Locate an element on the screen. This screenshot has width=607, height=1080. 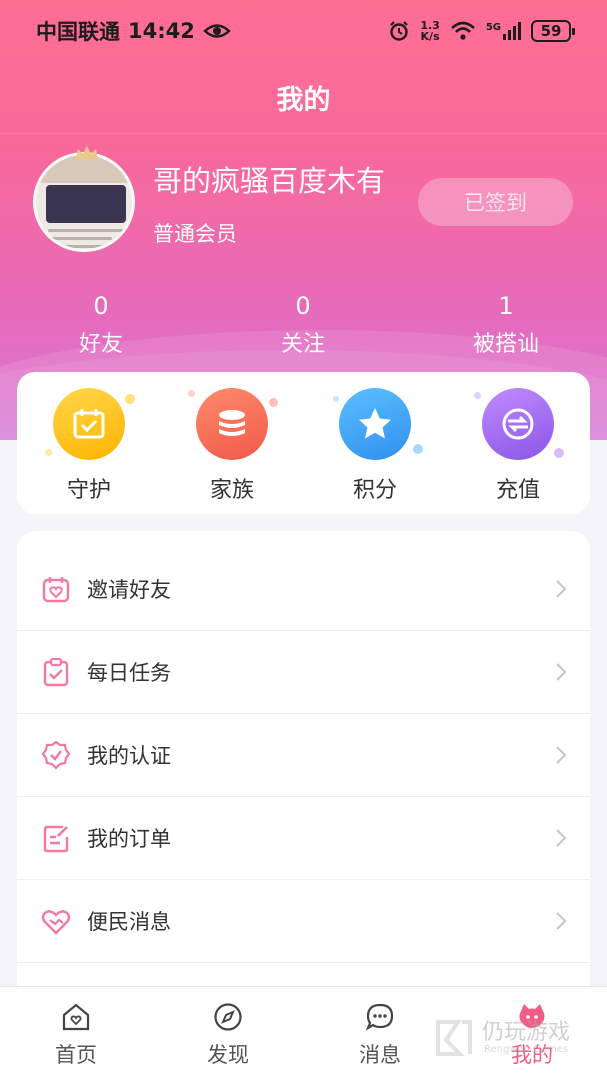
nav-label: 首页 is located at coordinates (76, 1055).